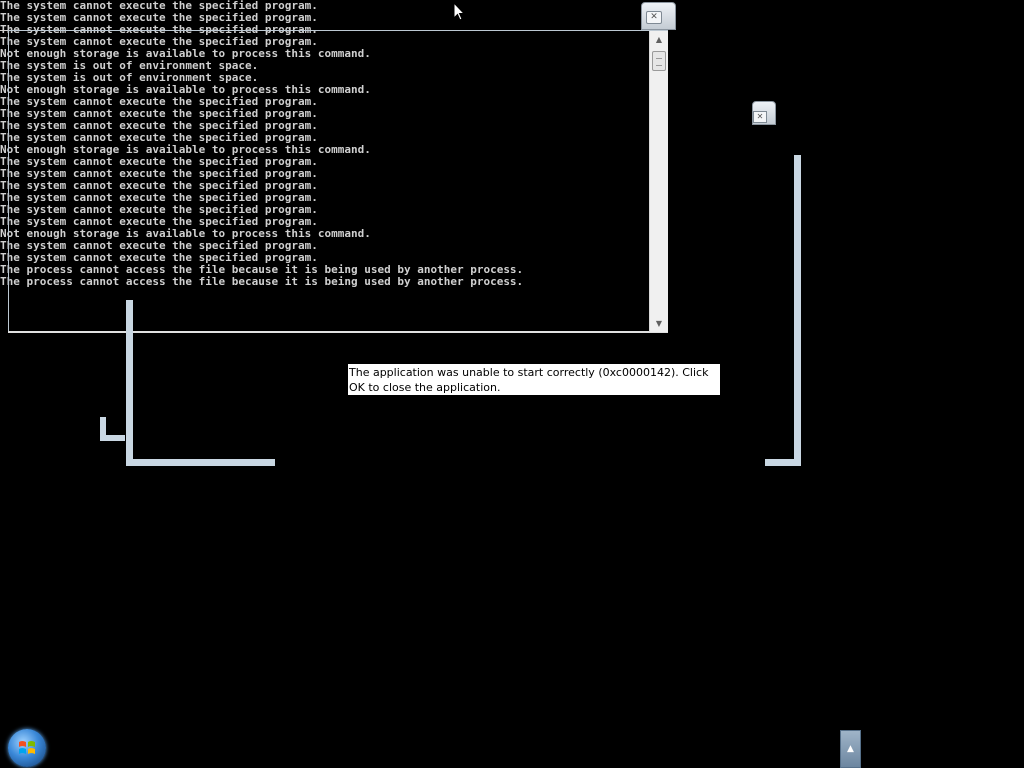  I want to click on console-window-bottom-edge, so click(338, 332).